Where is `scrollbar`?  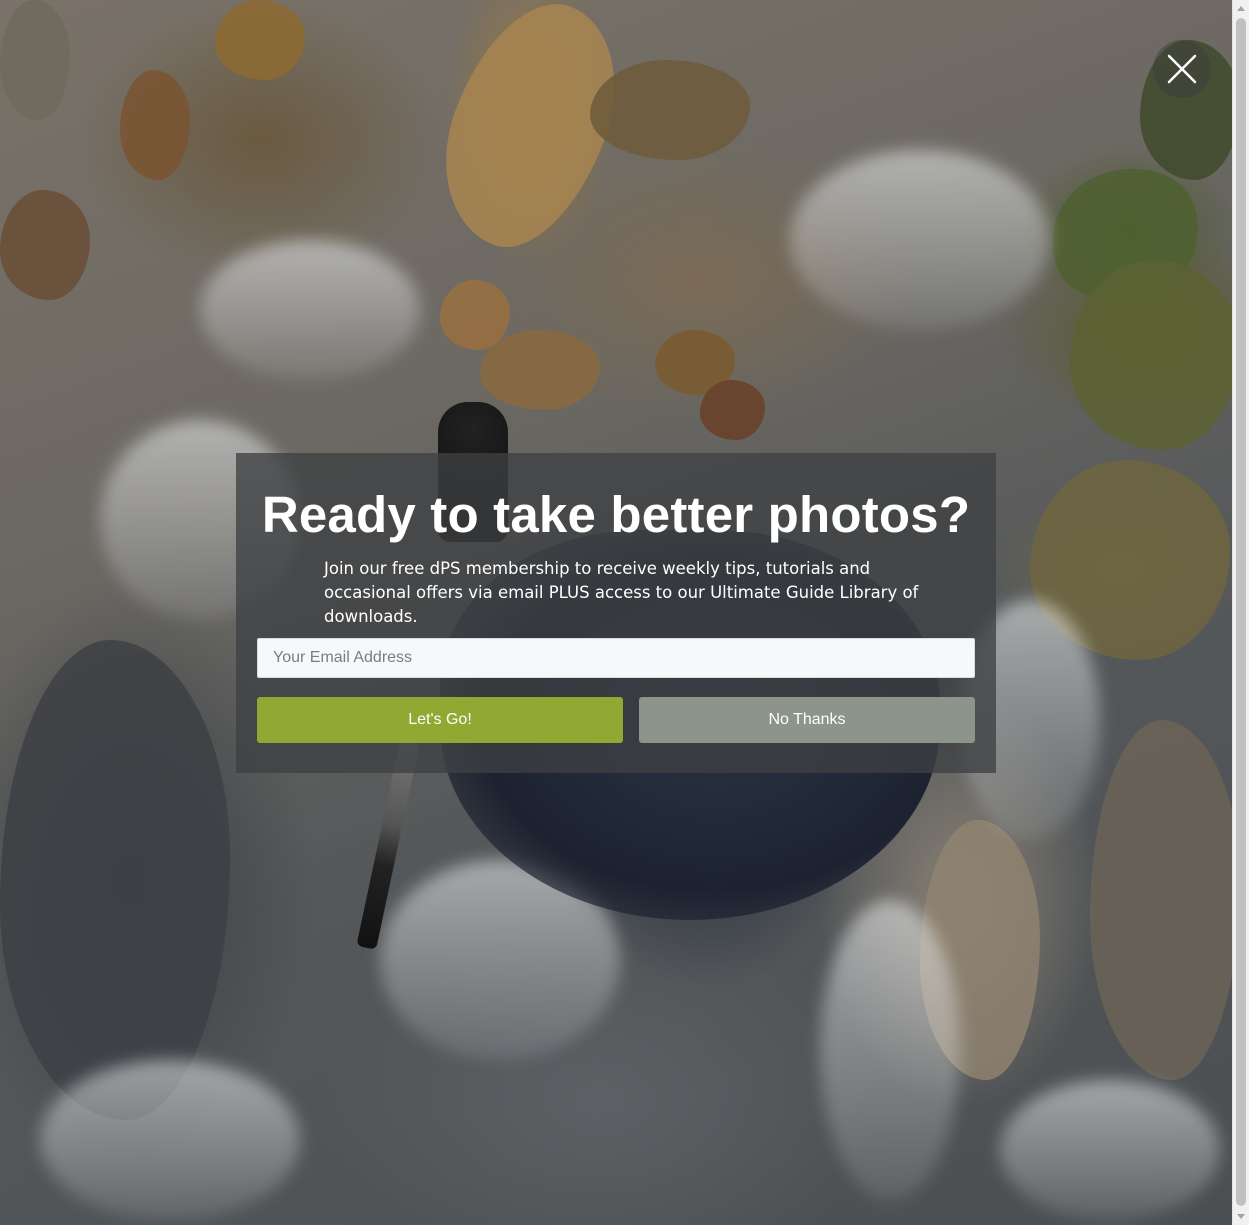 scrollbar is located at coordinates (1240, 612).